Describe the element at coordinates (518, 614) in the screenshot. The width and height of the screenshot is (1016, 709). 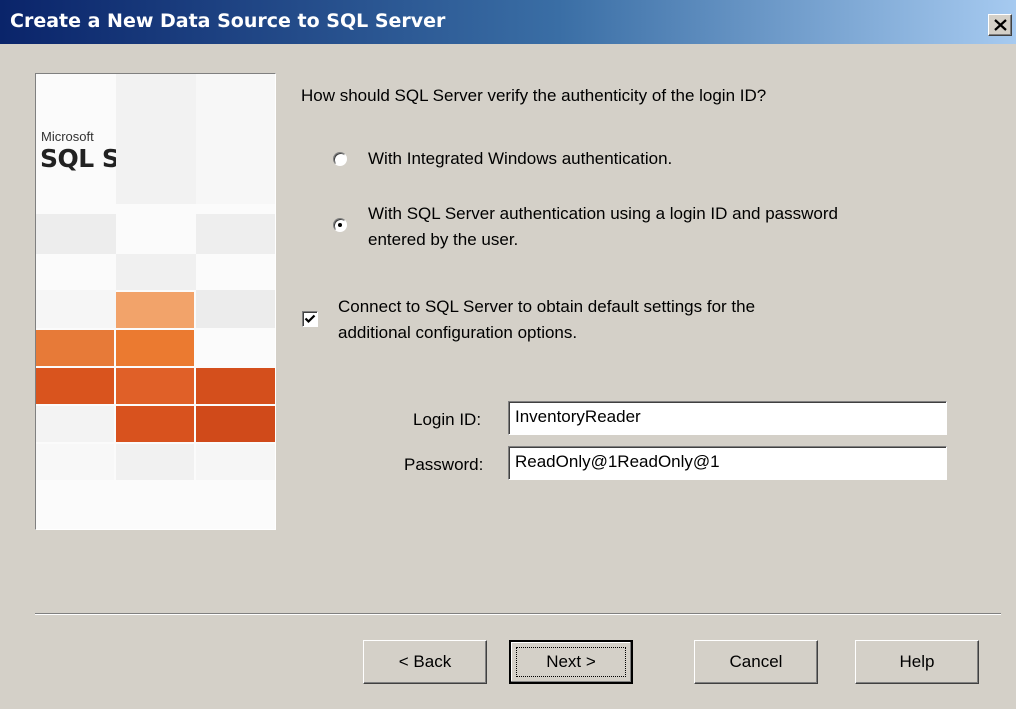
I see `footer-separator` at that location.